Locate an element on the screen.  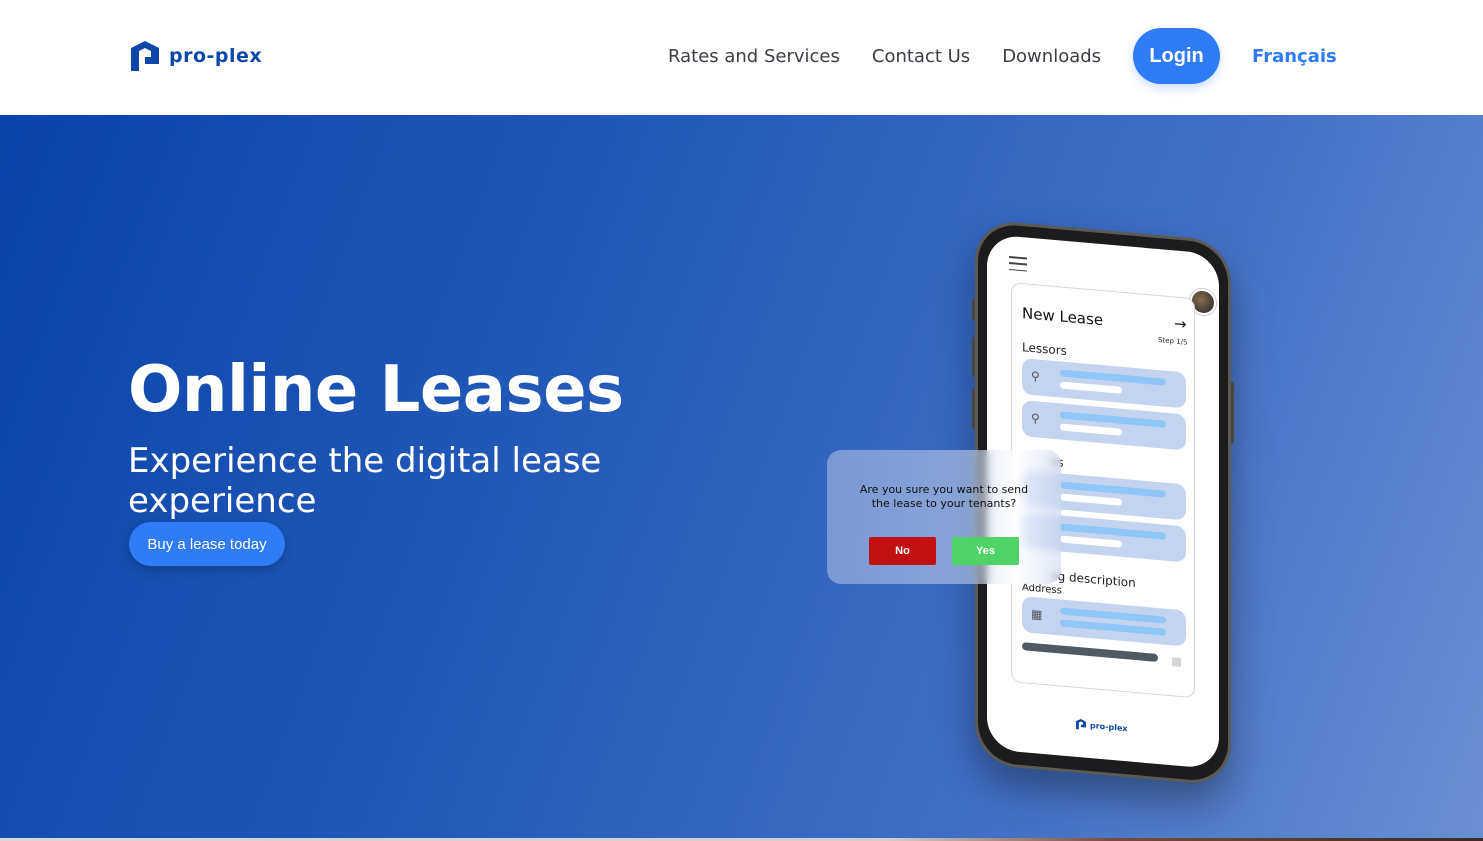
logo-text: pro-plex is located at coordinates (216, 56).